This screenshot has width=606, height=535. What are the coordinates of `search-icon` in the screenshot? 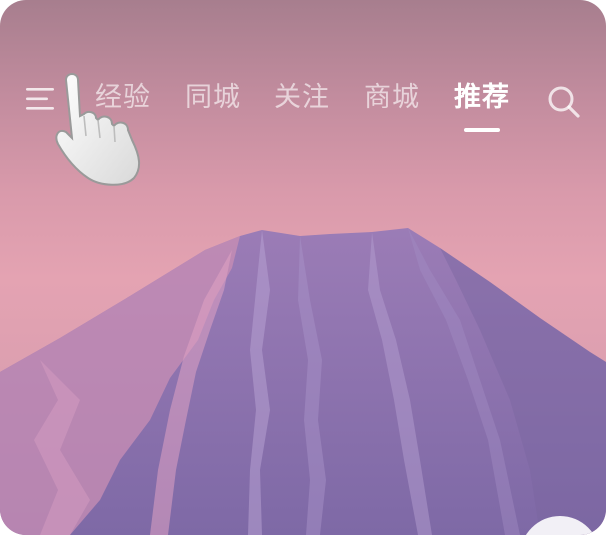 It's located at (564, 102).